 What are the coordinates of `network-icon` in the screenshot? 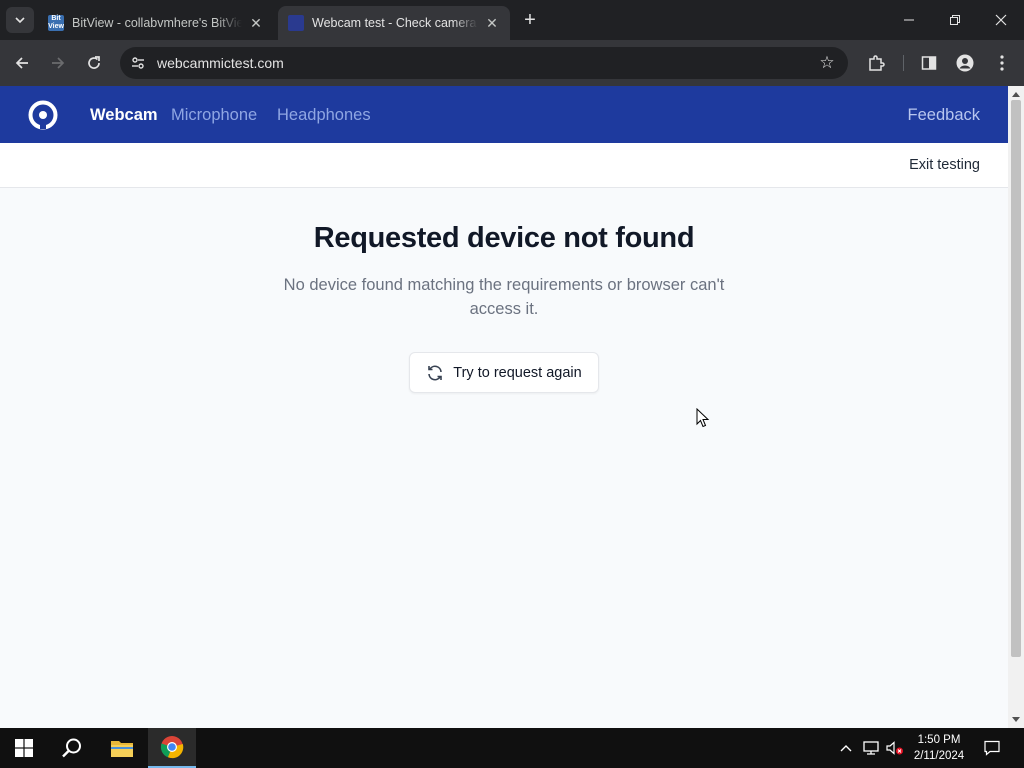 It's located at (871, 748).